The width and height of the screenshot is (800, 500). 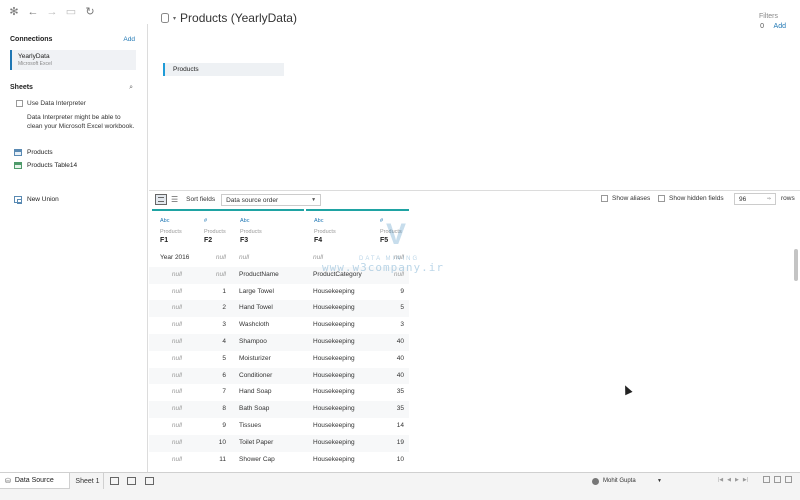 I want to click on sheet-item-label: Products Table14, so click(x=52, y=165).